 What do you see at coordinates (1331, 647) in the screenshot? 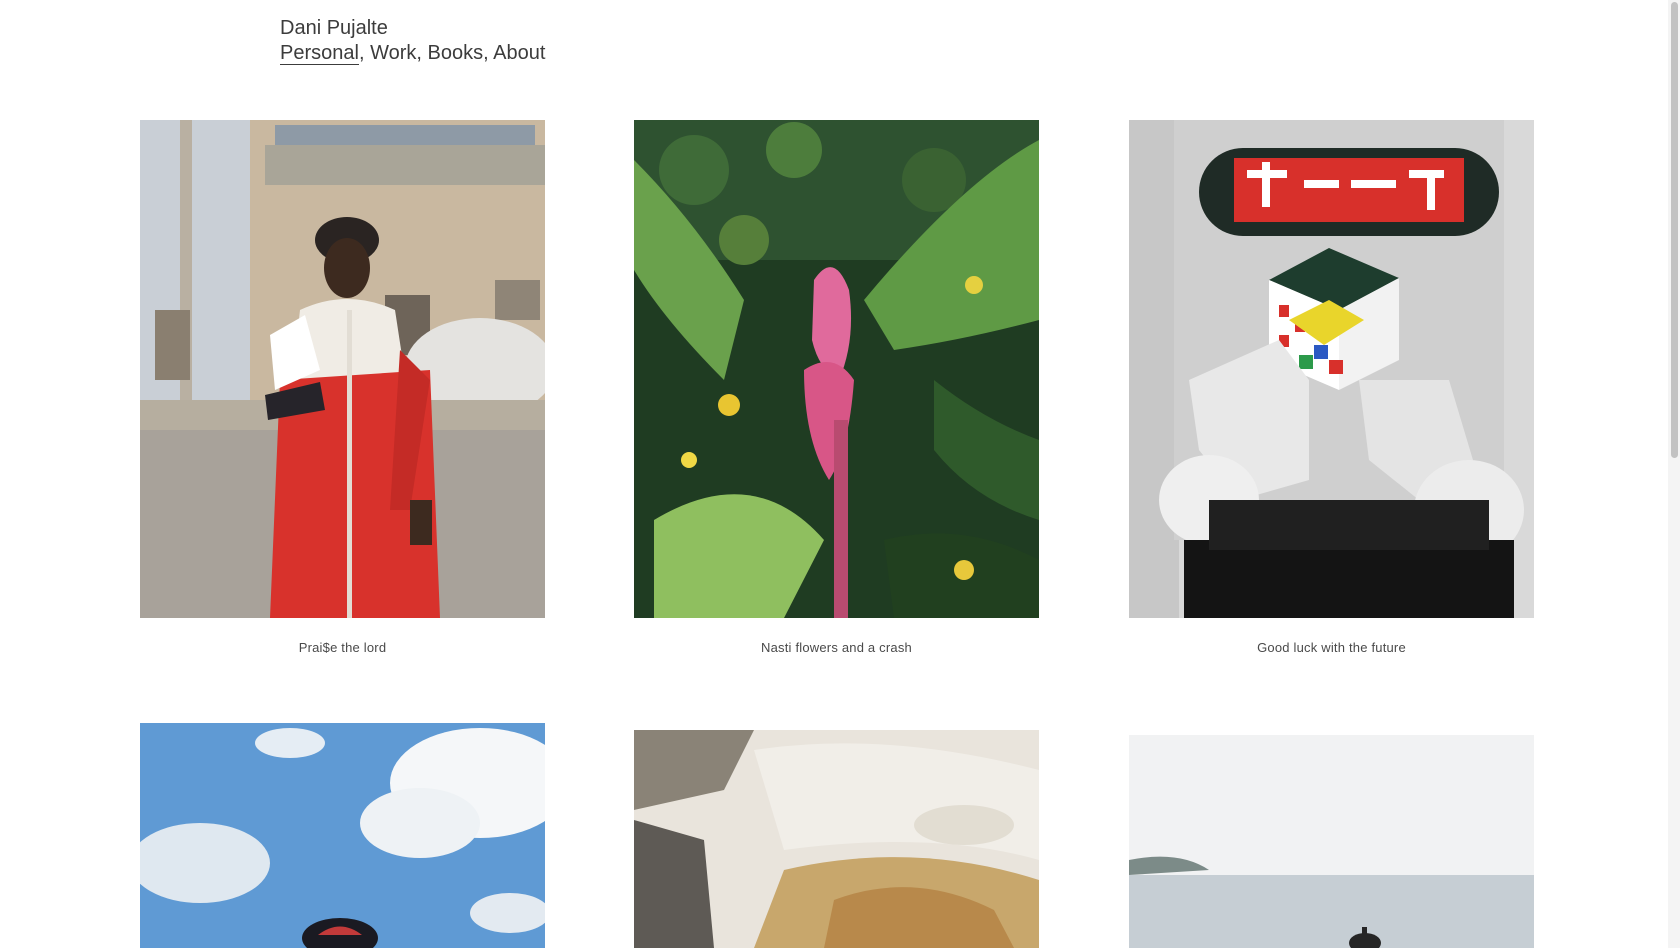
I see `gallery-caption: Good luck with the future` at bounding box center [1331, 647].